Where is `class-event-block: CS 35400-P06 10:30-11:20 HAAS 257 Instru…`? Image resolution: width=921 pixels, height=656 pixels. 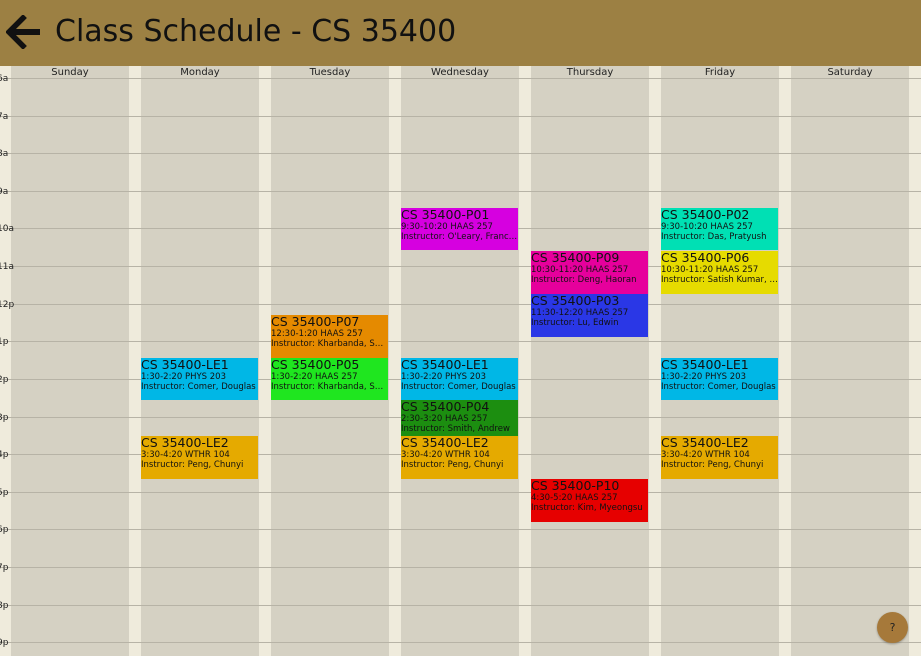 class-event-block: CS 35400-P06 10:30-11:20 HAAS 257 Instru… is located at coordinates (719, 272).